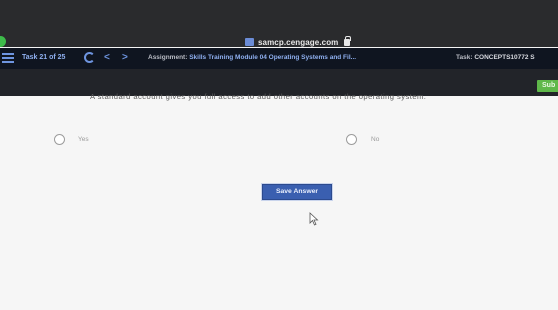 This screenshot has height=310, width=558. I want to click on assignment-label: Assignment:, so click(168, 57).